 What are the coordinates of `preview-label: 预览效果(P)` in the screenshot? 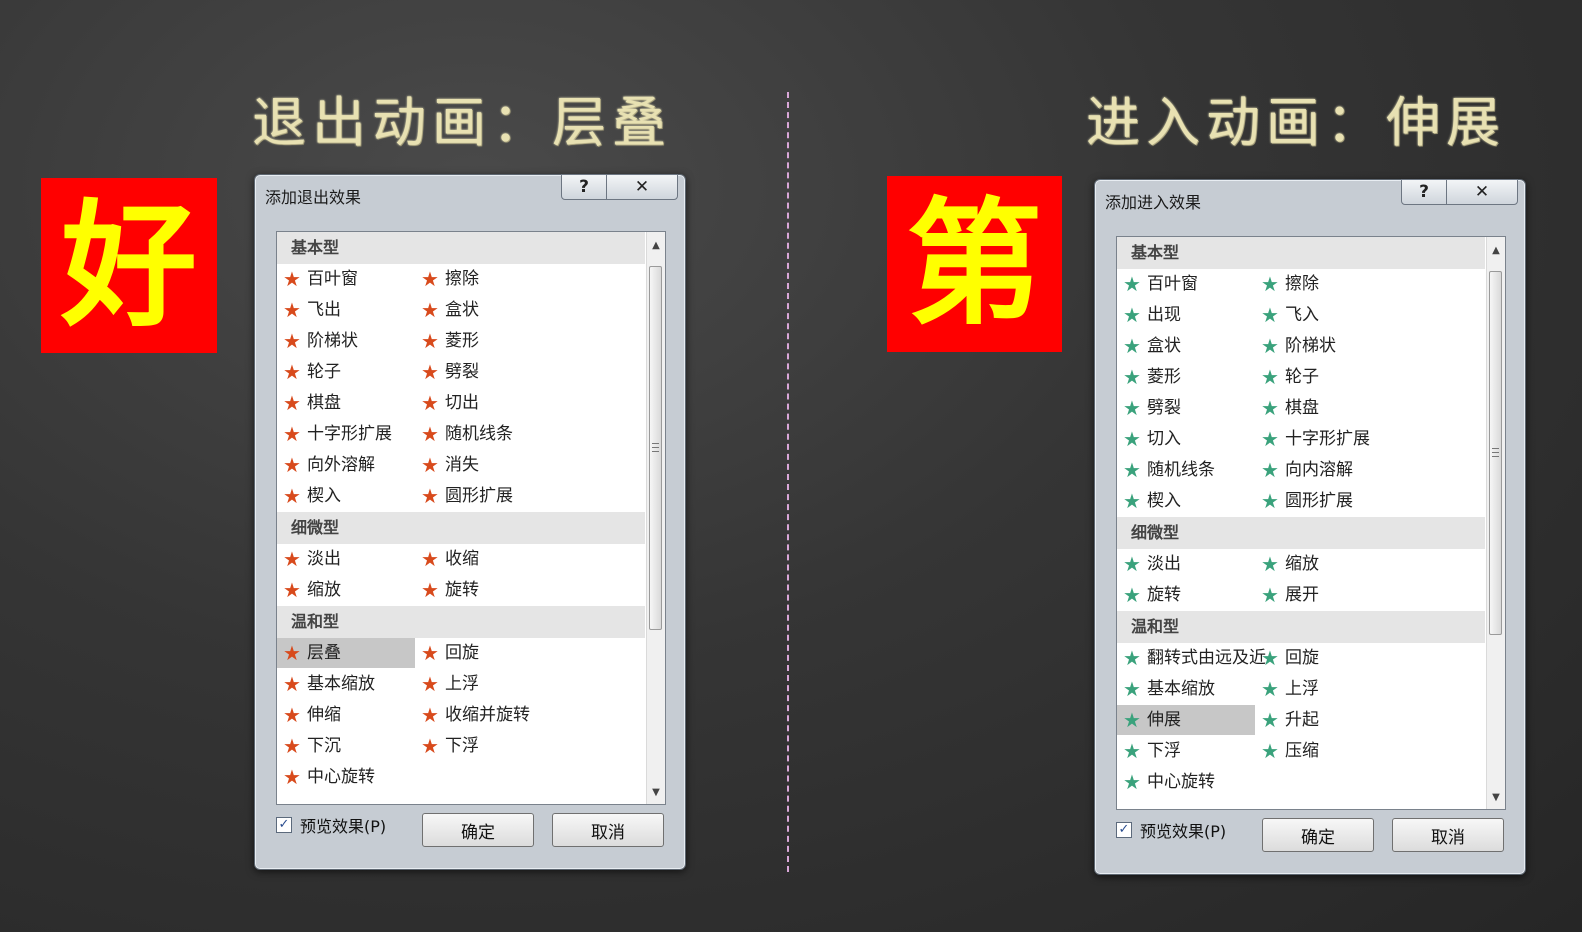 It's located at (343, 826).